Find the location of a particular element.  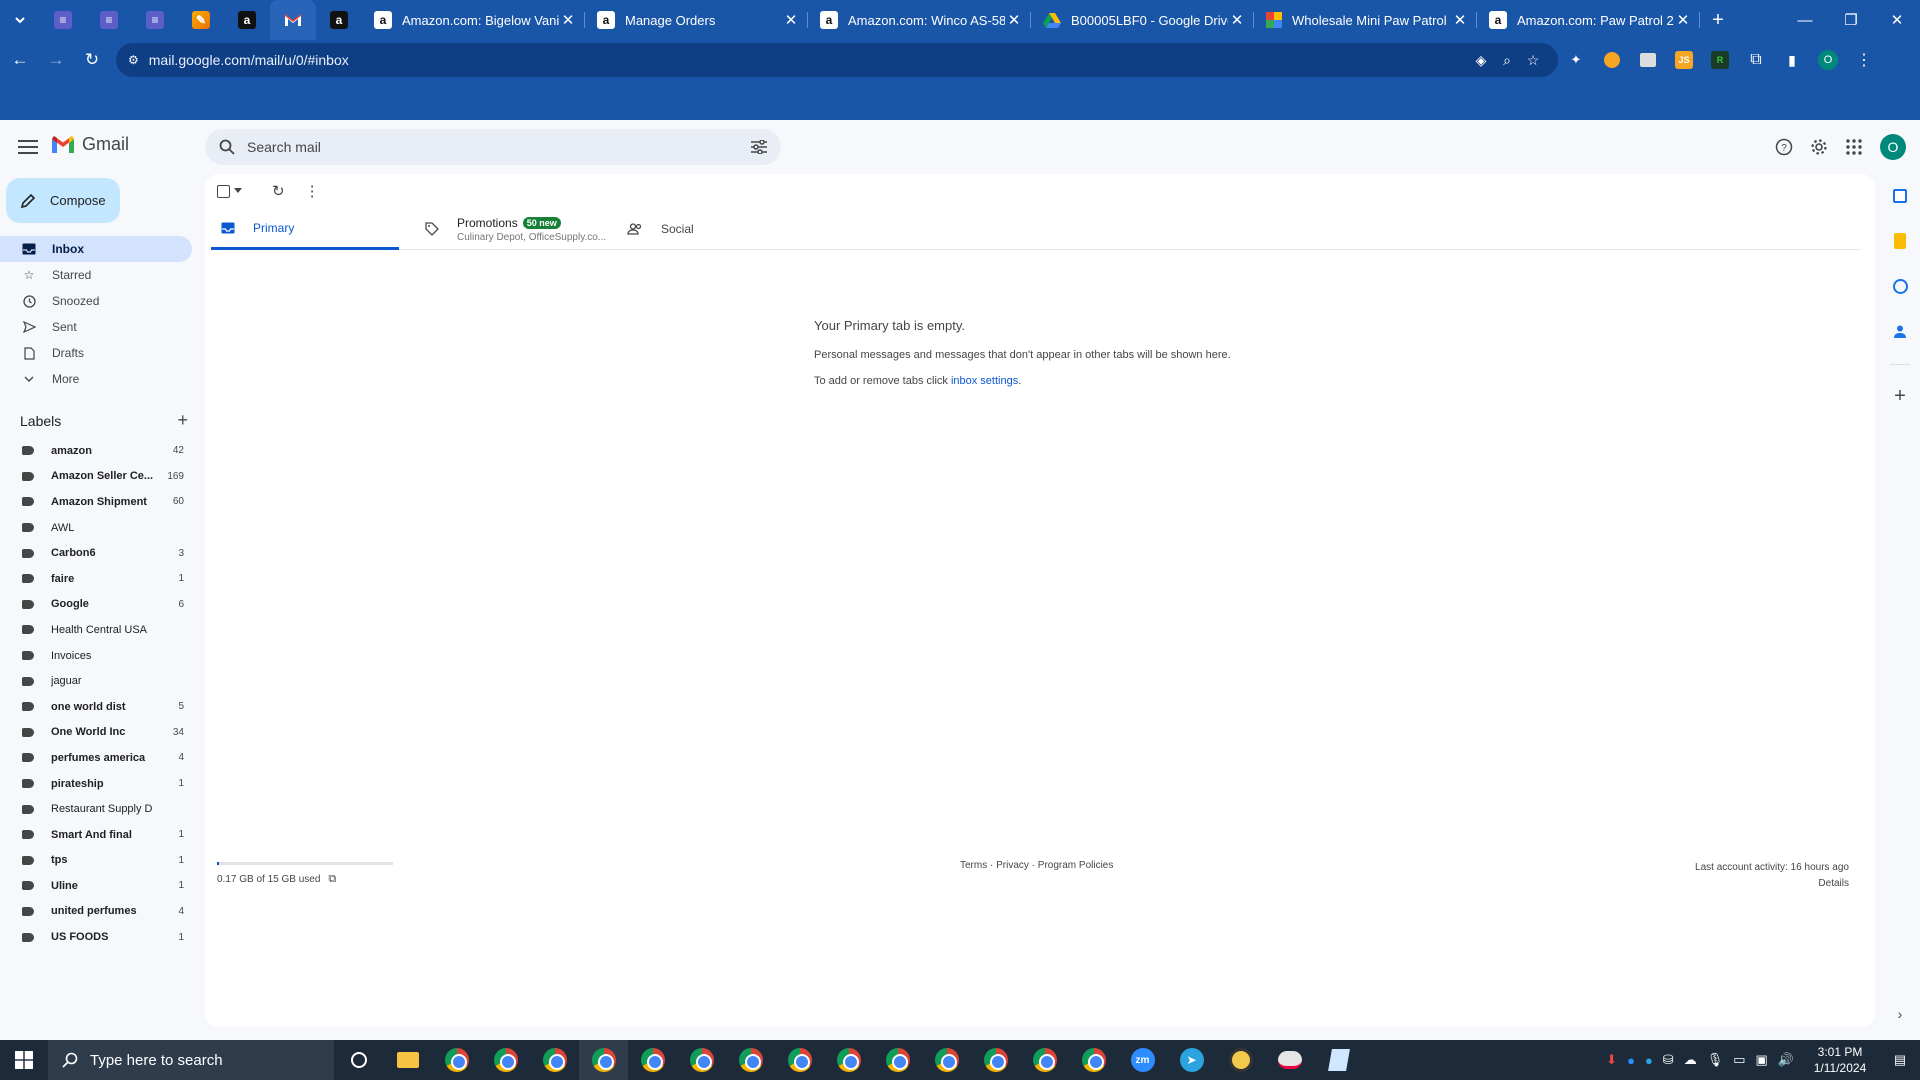

label-item: Health Central USA is located at coordinates (96, 630).